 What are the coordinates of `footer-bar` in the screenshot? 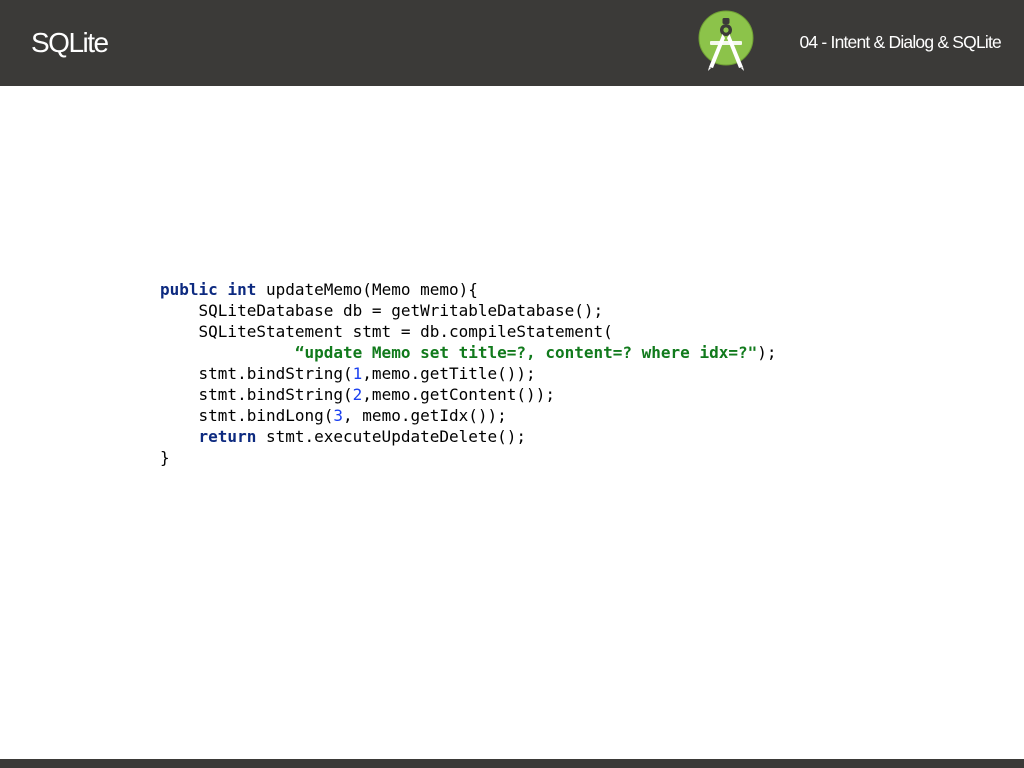 It's located at (512, 763).